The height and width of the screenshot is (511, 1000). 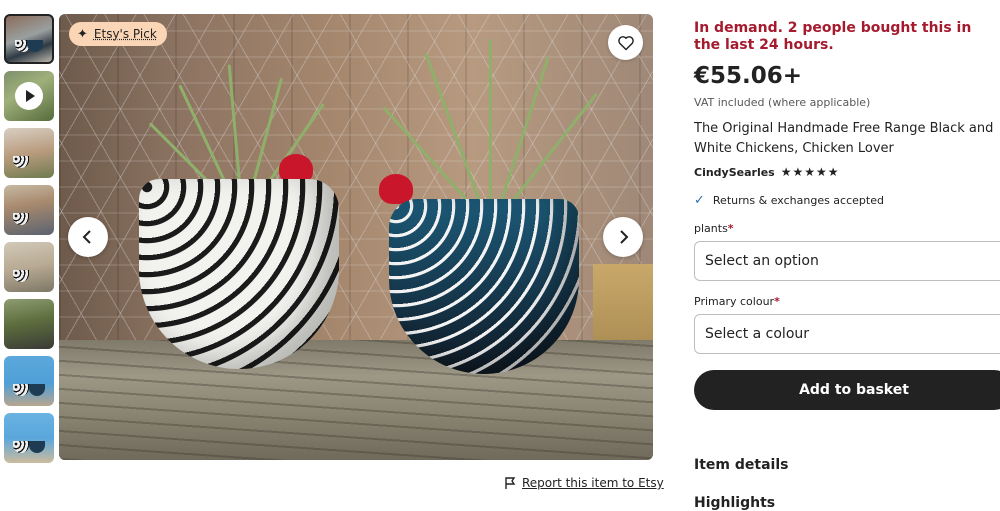 I want to click on plants-select-value: Select an option, so click(x=762, y=261).